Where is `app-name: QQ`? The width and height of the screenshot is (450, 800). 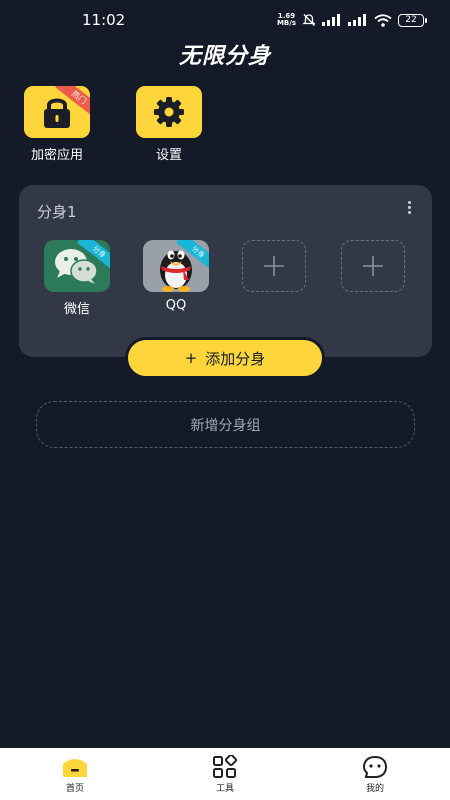
app-name: QQ is located at coordinates (176, 305).